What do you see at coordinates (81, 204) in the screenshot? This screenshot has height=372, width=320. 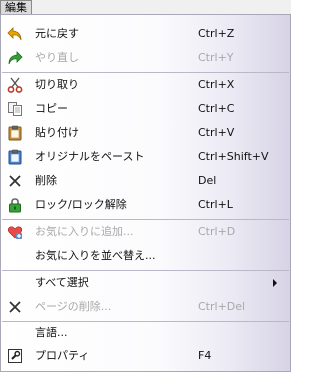 I see `lock-label: ロック/ロック解除` at bounding box center [81, 204].